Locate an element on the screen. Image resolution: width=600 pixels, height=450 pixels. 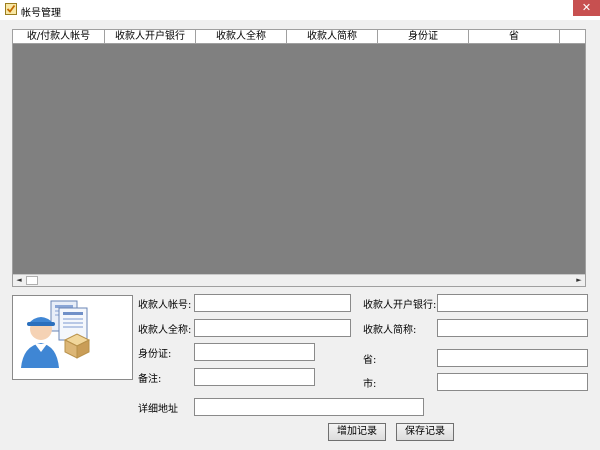
address-label: 详细地址 is located at coordinates (158, 409).